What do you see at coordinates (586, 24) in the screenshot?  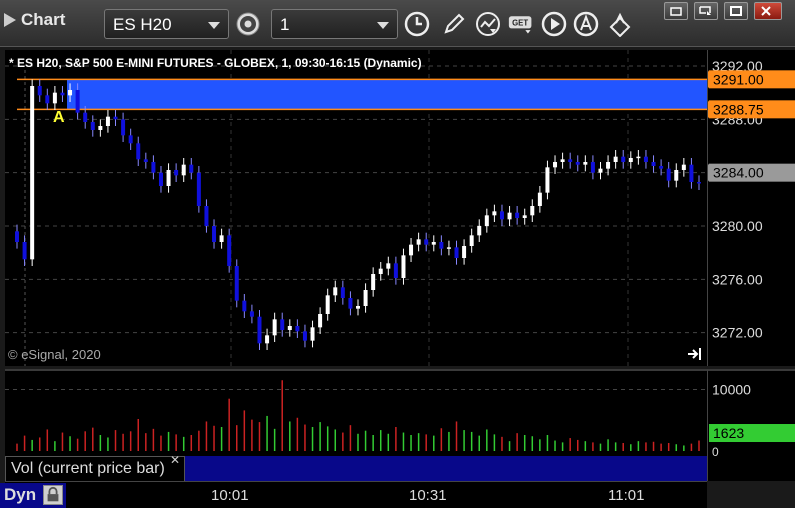 I see `alert-icon` at bounding box center [586, 24].